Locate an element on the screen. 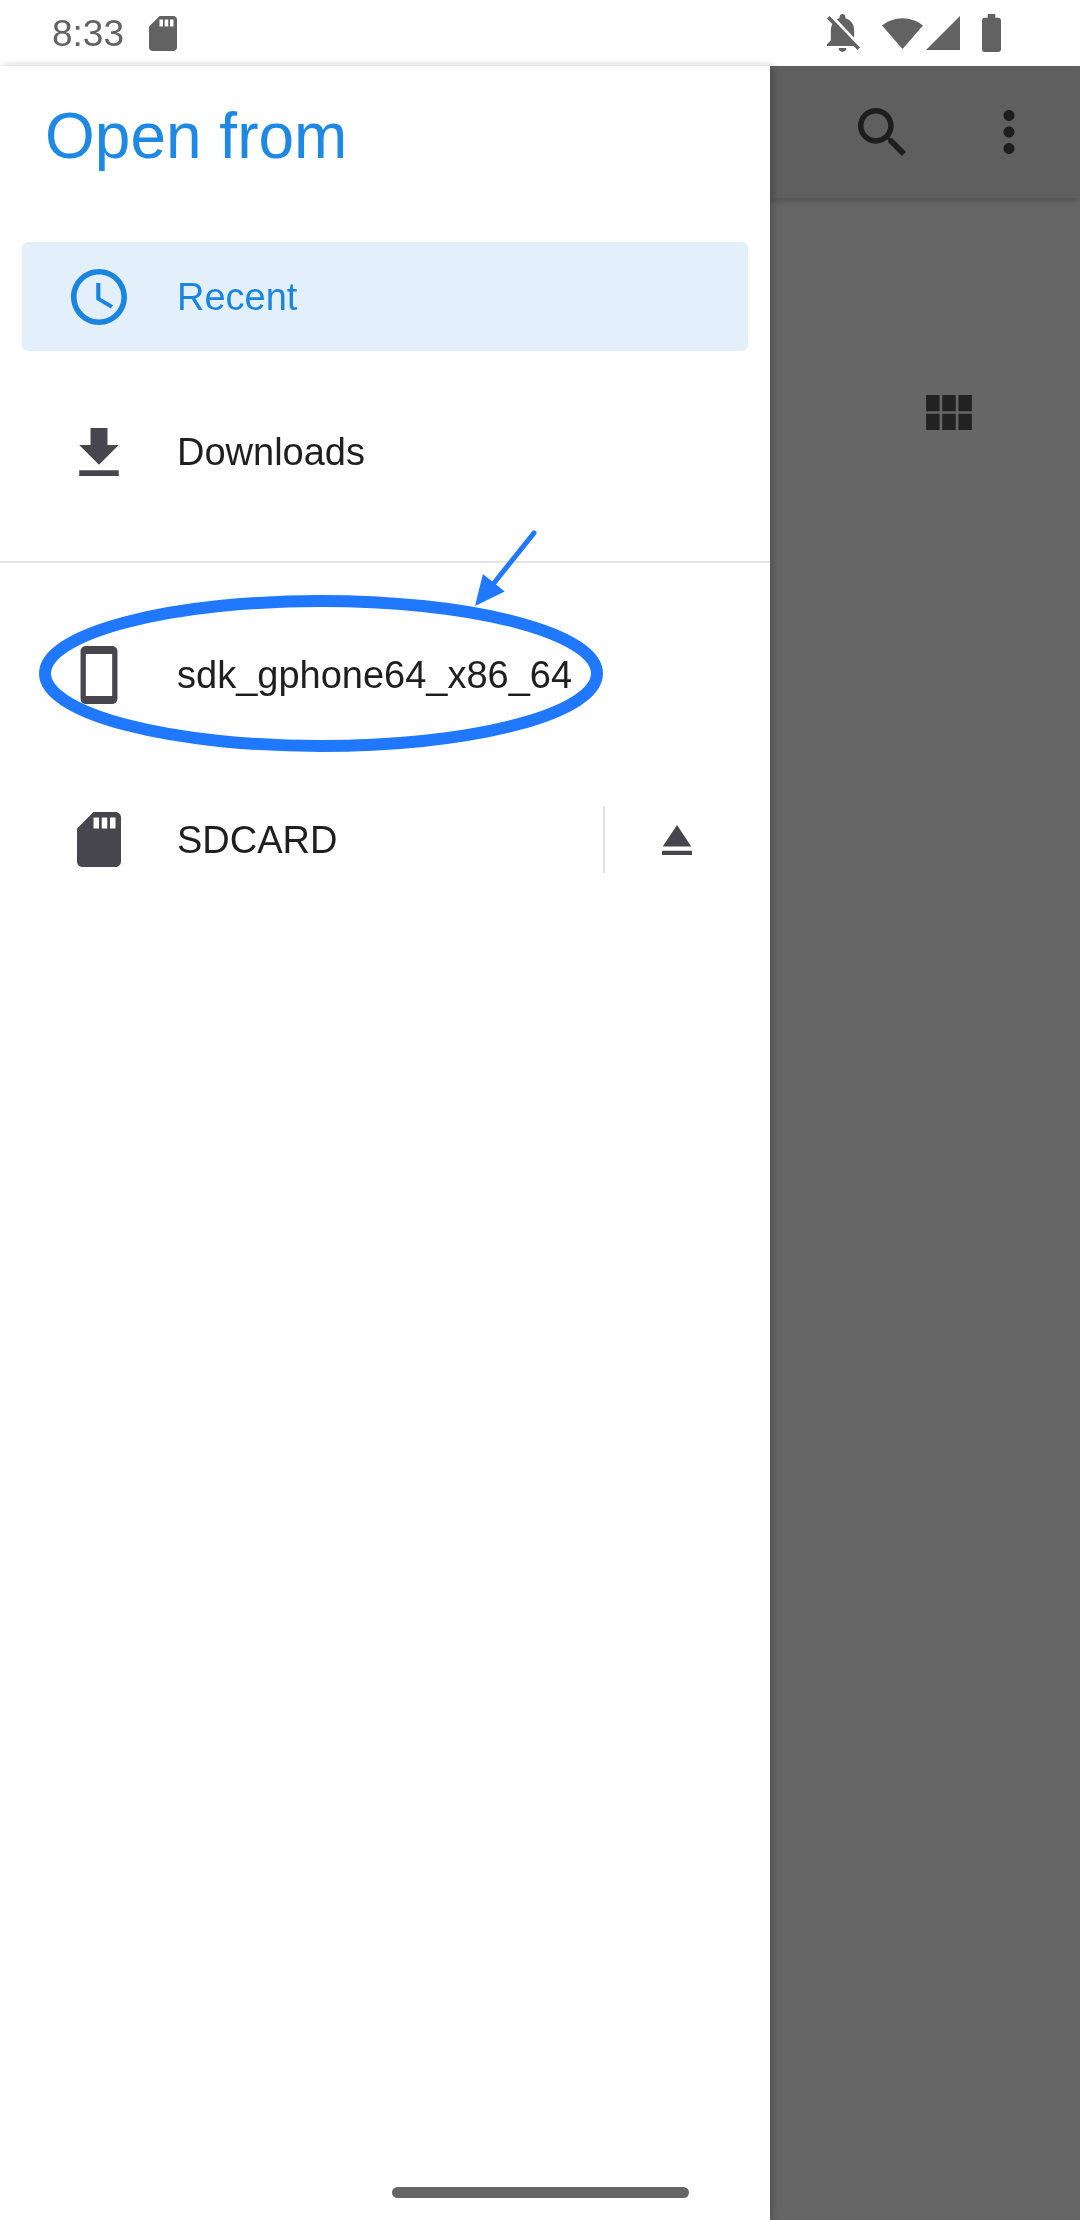  nav-item: SDCARD is located at coordinates (385, 839).